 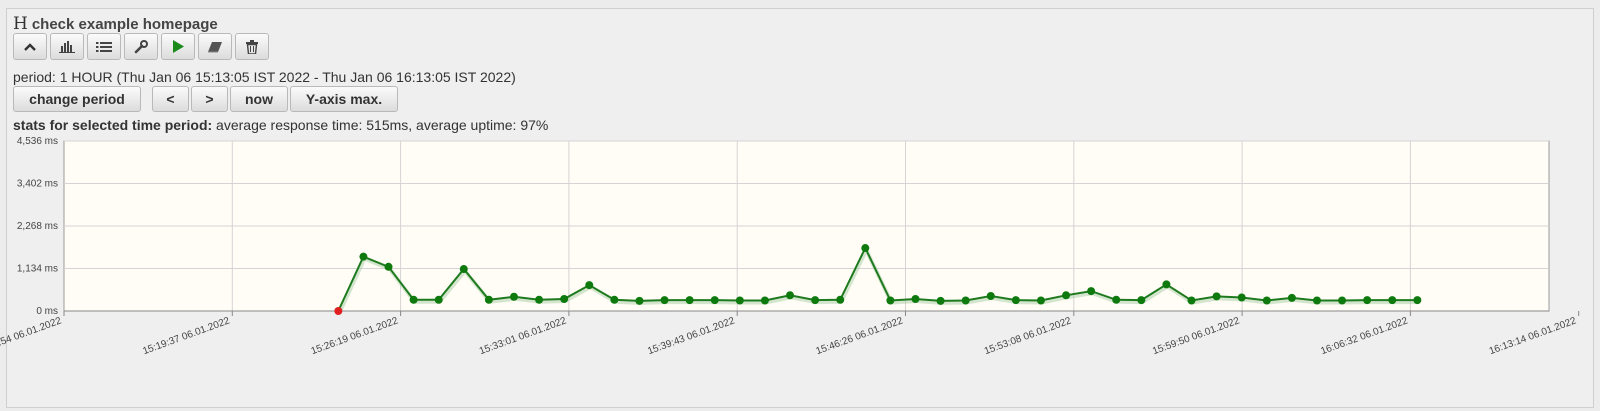 What do you see at coordinates (691, 336) in the screenshot?
I see `x-tick-label: 15:39:43 06.01.2022` at bounding box center [691, 336].